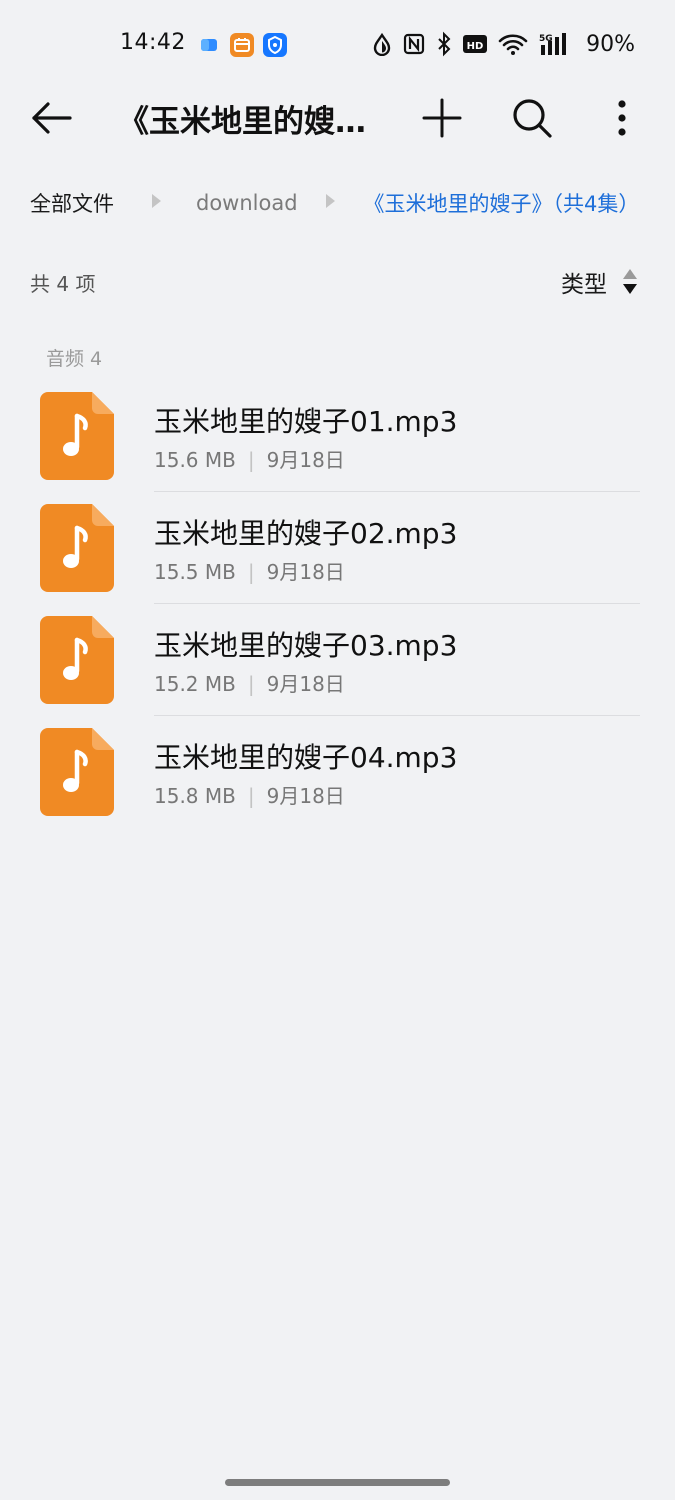 This screenshot has width=675, height=1500. What do you see at coordinates (340, 203) in the screenshot?
I see `breadcrumb: 全部文件 download 《玉米地里的嫂子》（共4集）` at bounding box center [340, 203].